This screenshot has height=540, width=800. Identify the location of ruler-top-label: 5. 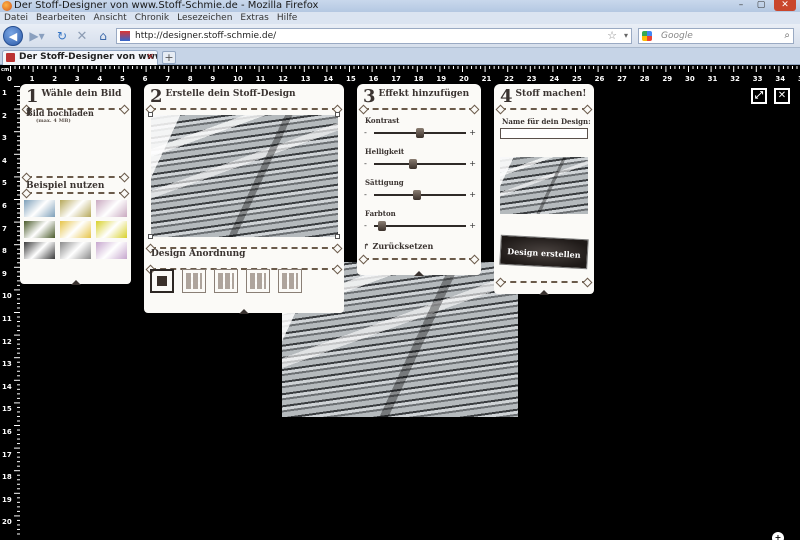
(122, 79).